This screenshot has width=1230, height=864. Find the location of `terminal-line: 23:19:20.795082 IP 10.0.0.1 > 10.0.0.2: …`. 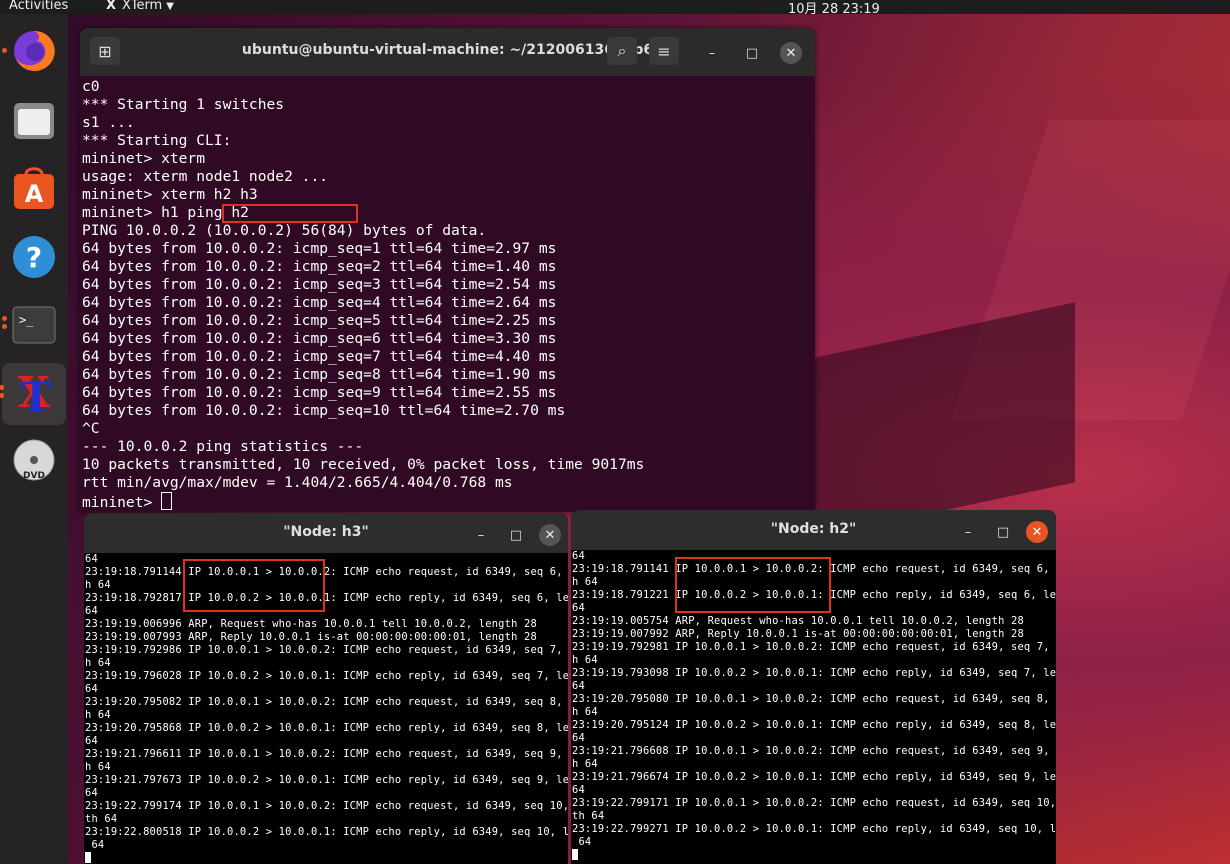

terminal-line: 23:19:20.795082 IP 10.0.0.1 > 10.0.0.2: … is located at coordinates (326, 702).